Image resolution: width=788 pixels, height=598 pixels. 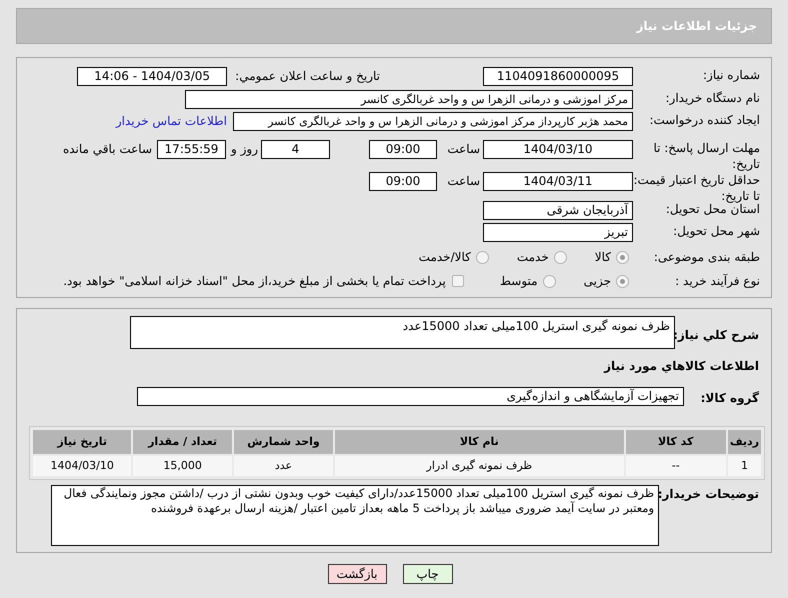 I want to click on table-cell: عدد, so click(x=284, y=466).